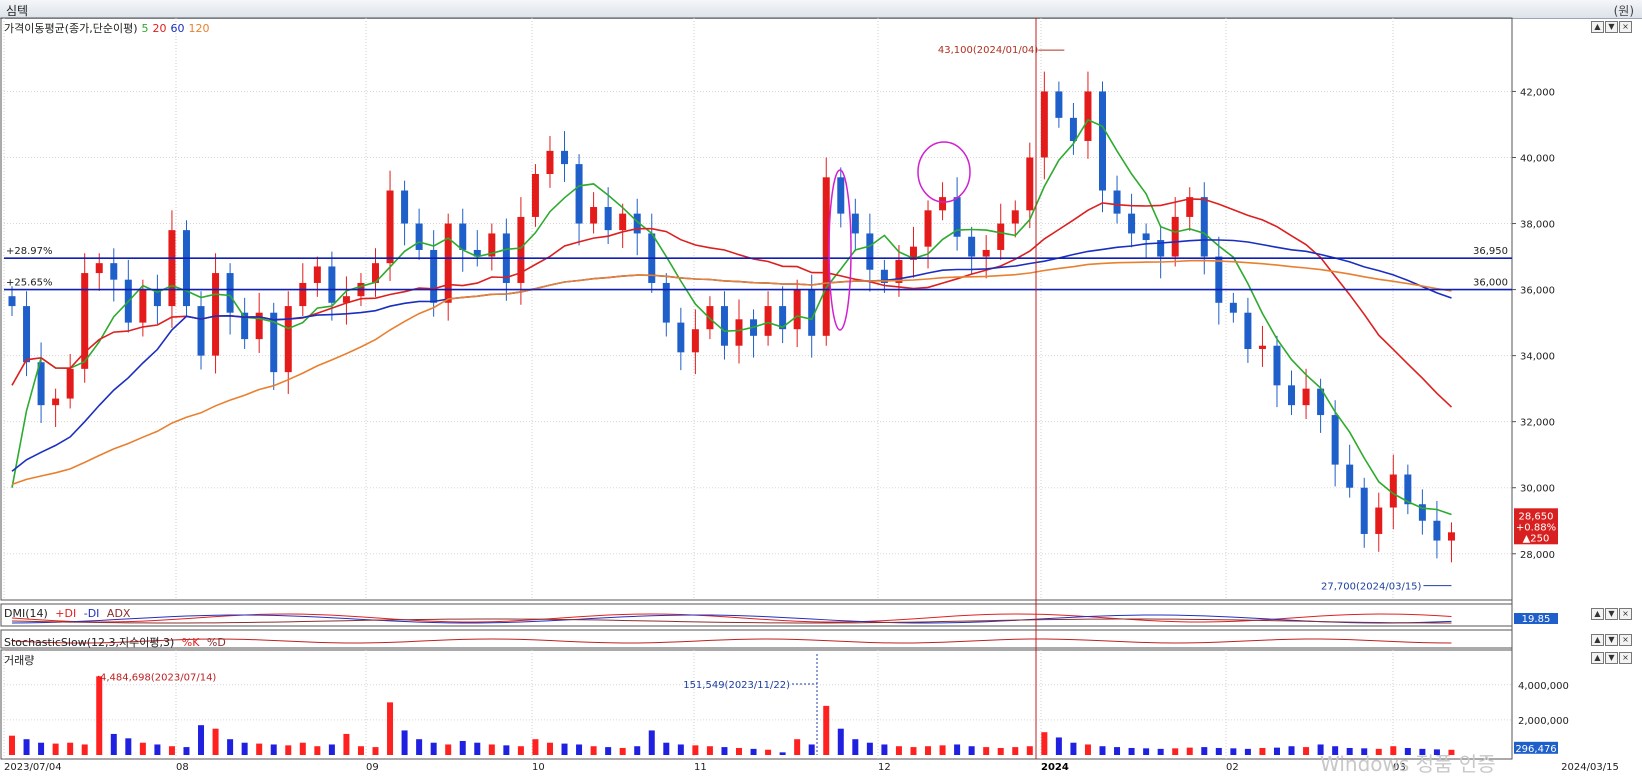 The image size is (1642, 777). Describe the element at coordinates (1490, 251) in the screenshot. I see `support-line-price: 36,950` at that location.